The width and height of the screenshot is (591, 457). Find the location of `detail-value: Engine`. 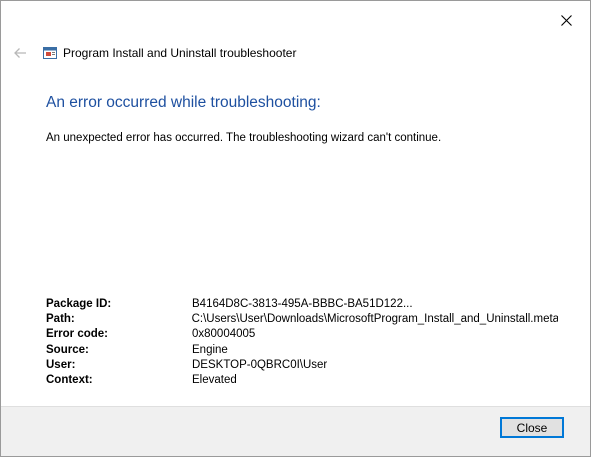

detail-value: Engine is located at coordinates (210, 349).